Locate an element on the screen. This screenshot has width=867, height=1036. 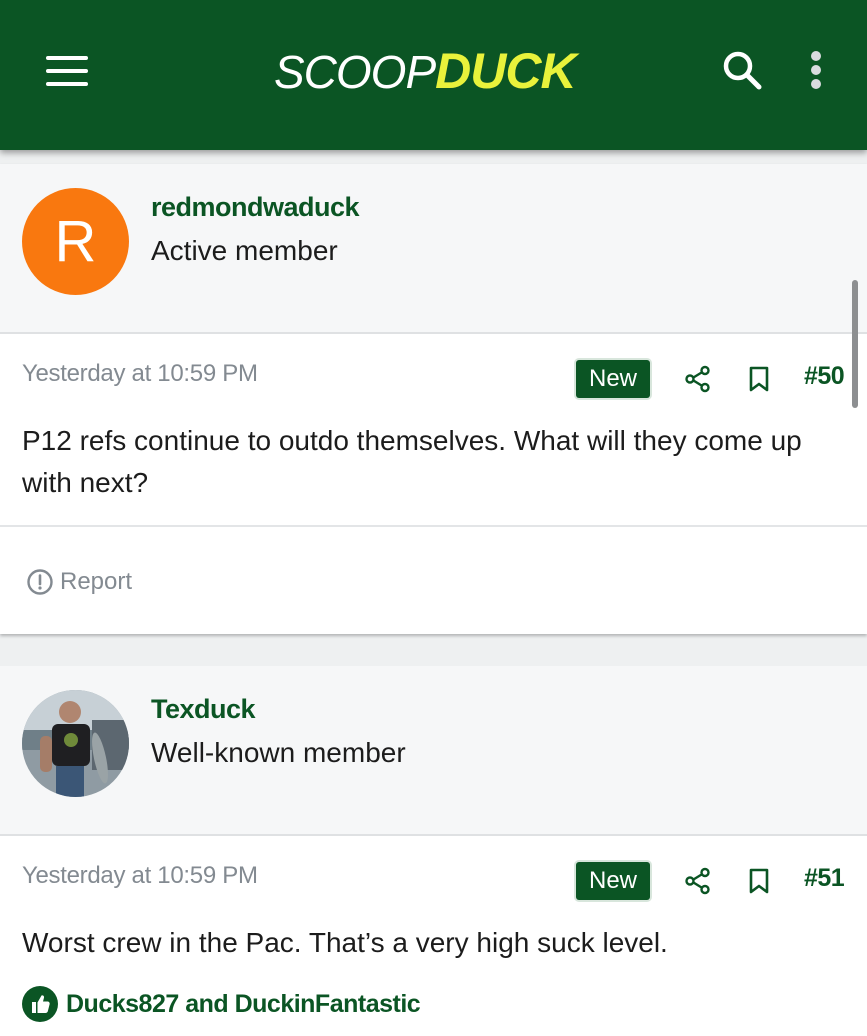
logo-duck-text: DUCK is located at coordinates (505, 71).